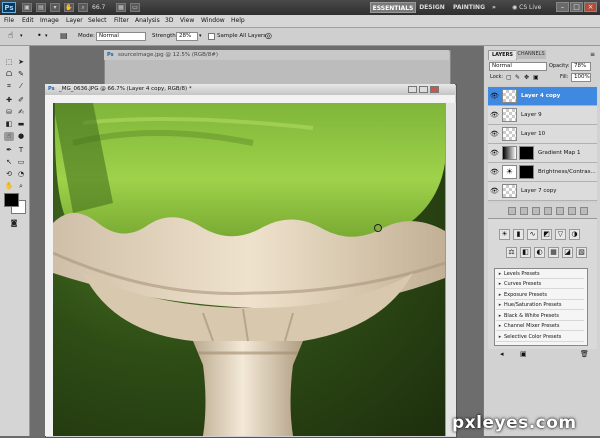  What do you see at coordinates (553, 252) in the screenshot?
I see `channel-mixer-adjustment-icon: ▦` at bounding box center [553, 252].